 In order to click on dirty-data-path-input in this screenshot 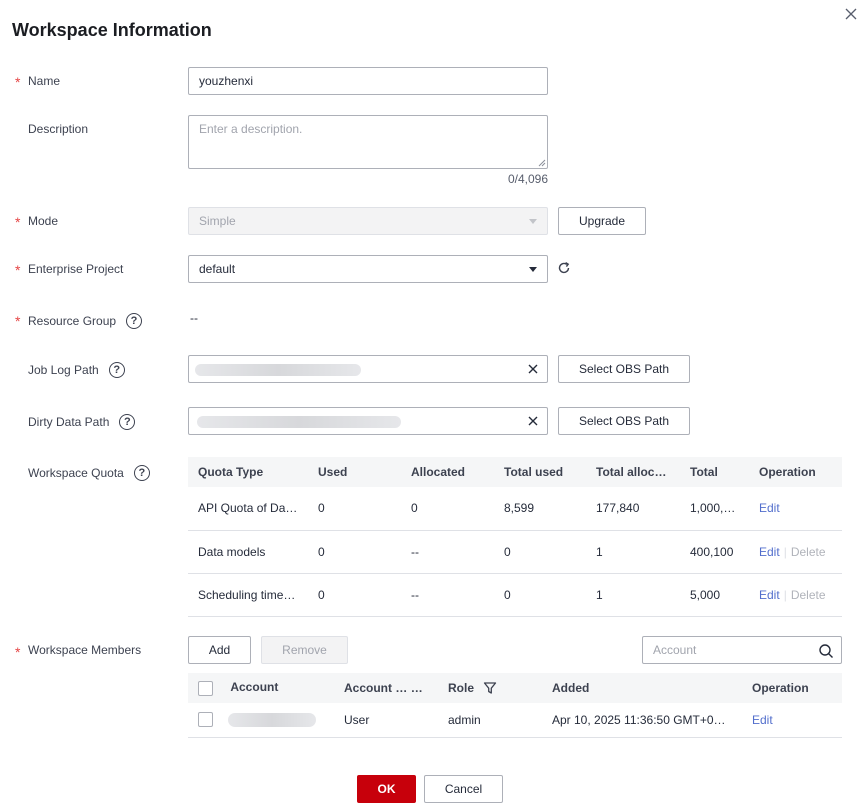, I will do `click(368, 421)`.